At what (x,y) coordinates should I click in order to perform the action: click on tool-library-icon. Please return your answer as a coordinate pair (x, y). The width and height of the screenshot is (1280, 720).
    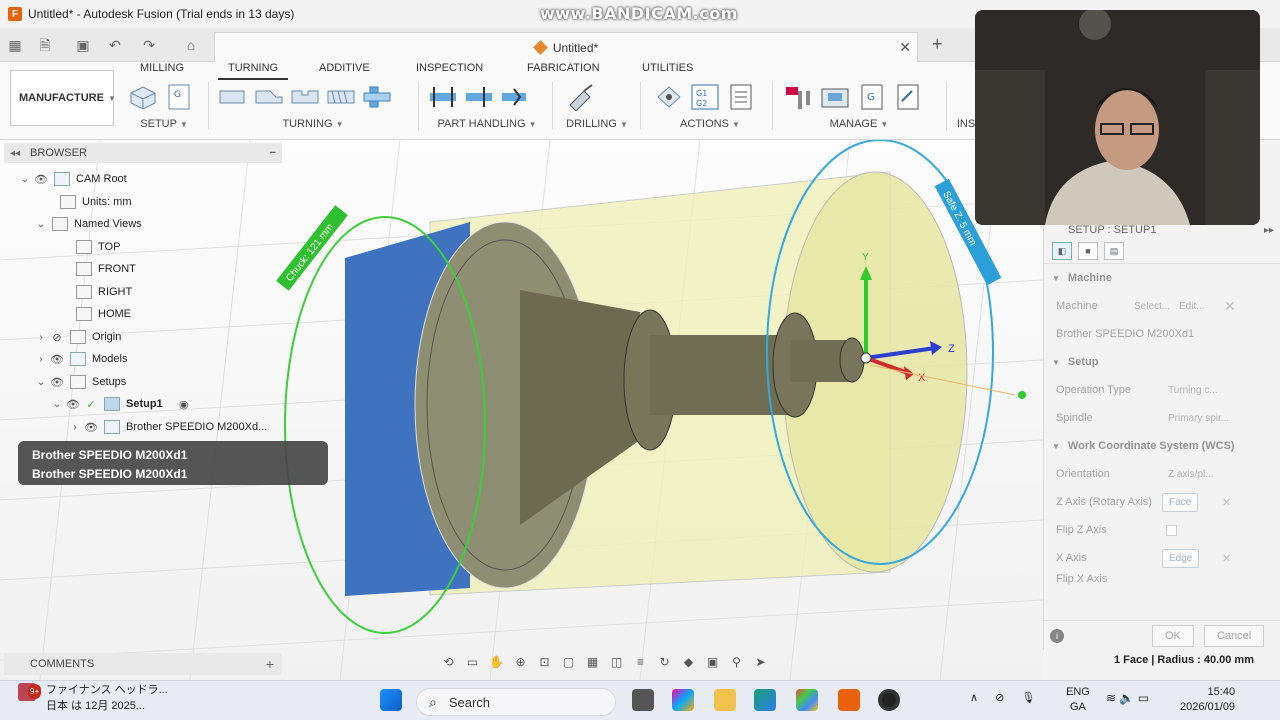
    Looking at the image, I should click on (799, 97).